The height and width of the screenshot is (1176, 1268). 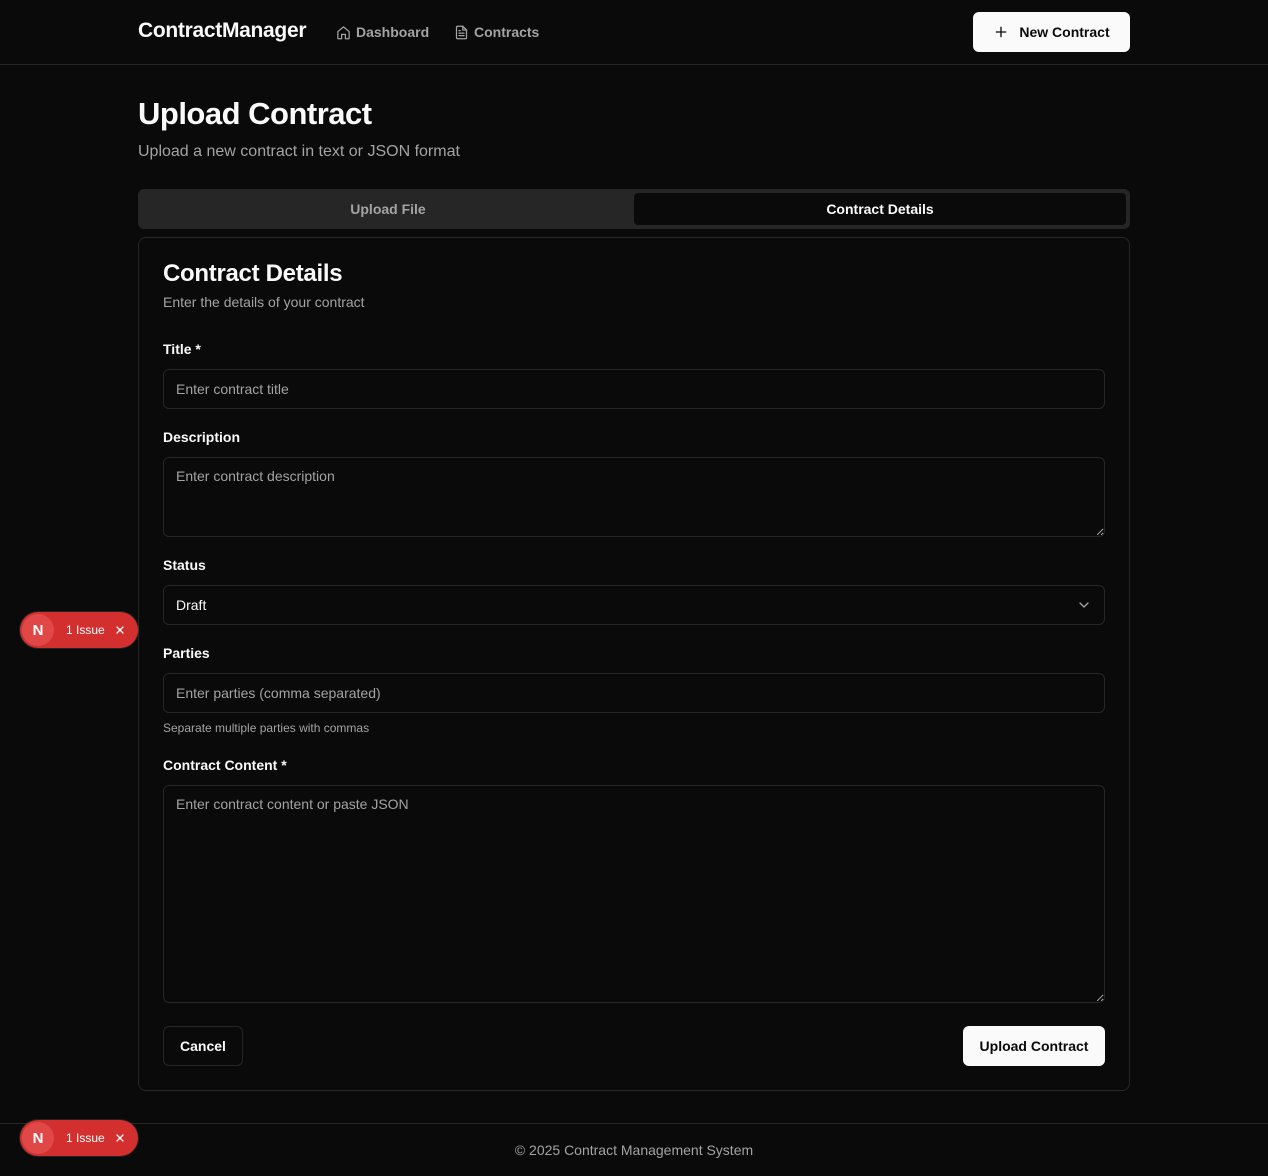 I want to click on new-contract-label: New Contract, so click(x=1064, y=32).